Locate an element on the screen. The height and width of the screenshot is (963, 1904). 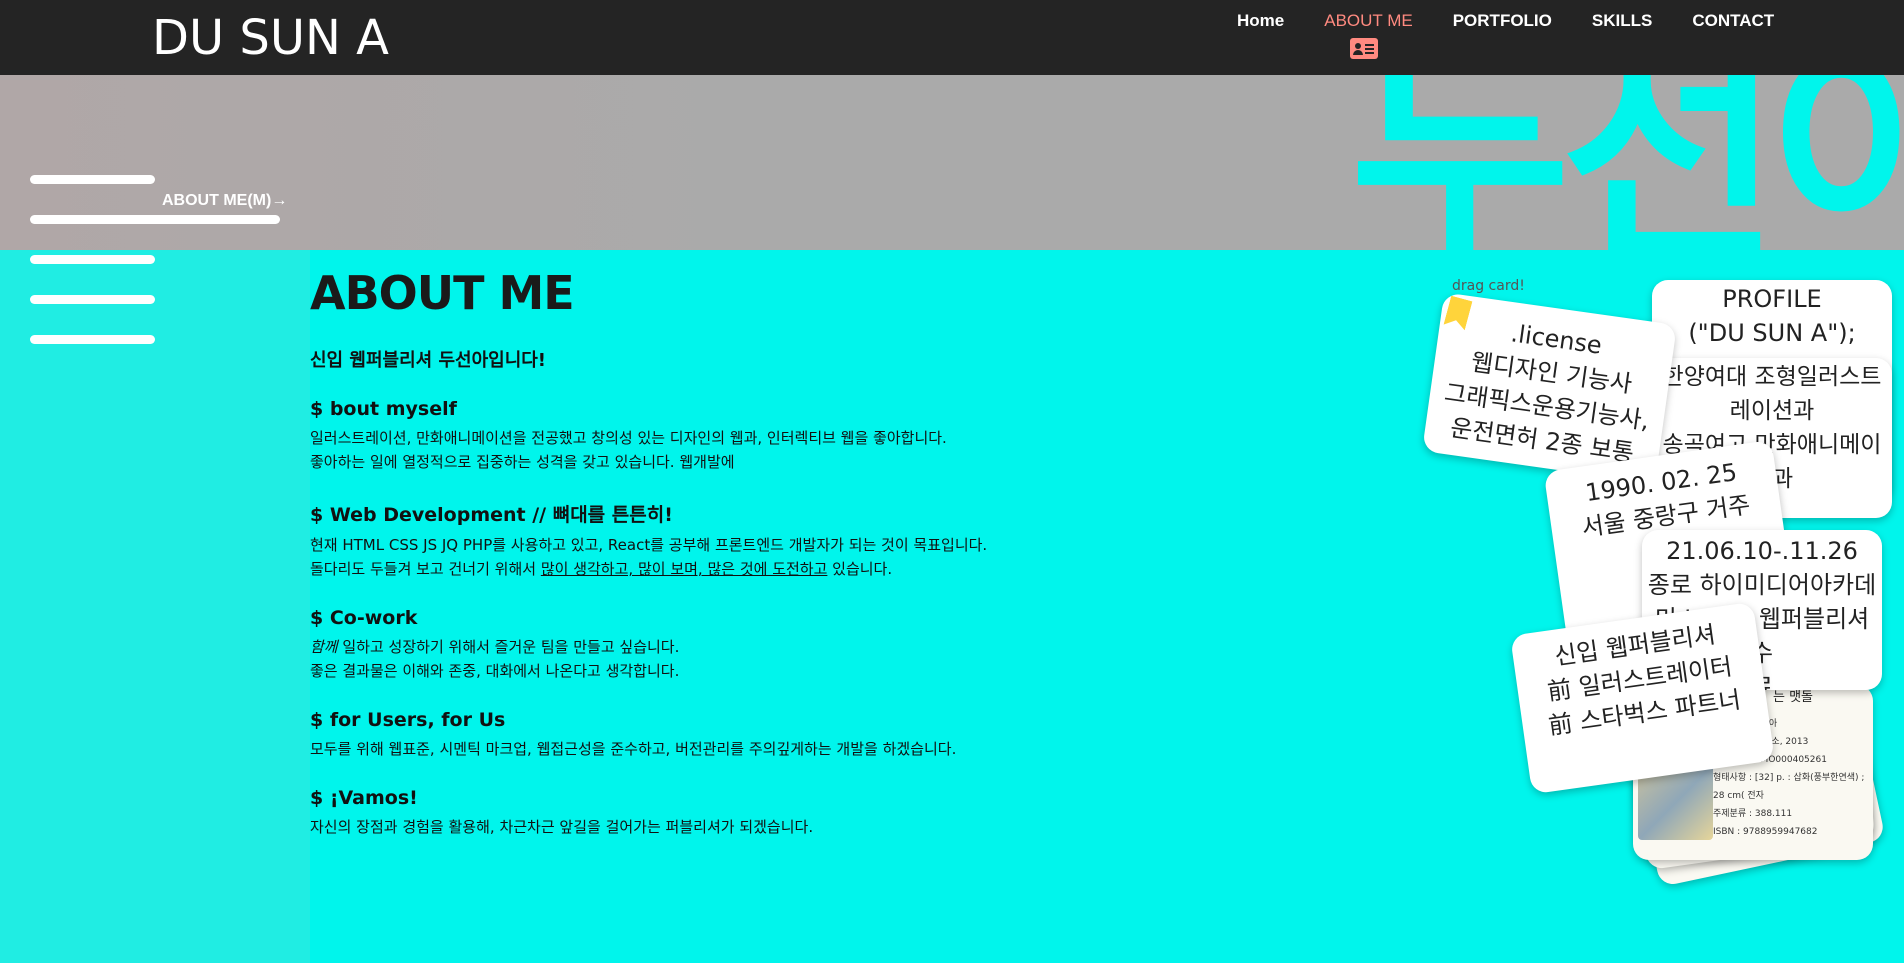
page-title: ABOUT ME is located at coordinates (442, 293).